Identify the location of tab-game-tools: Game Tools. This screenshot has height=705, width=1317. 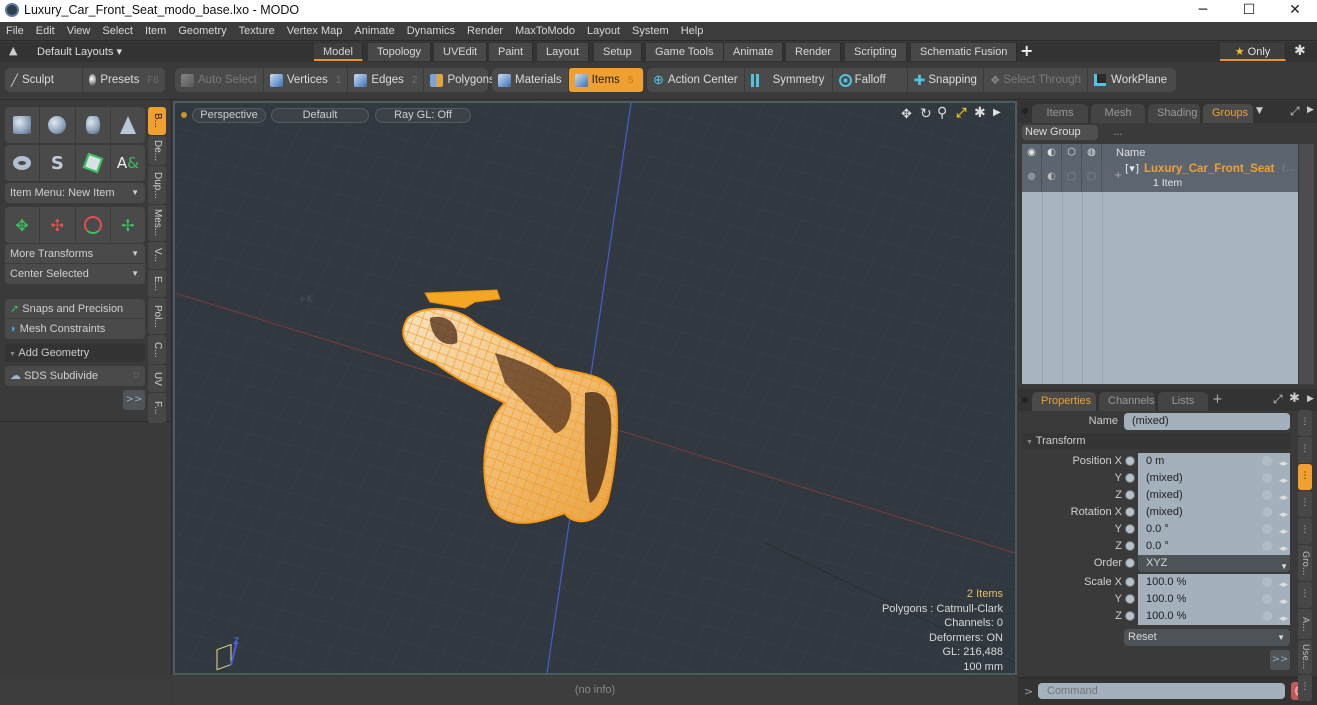
(685, 52).